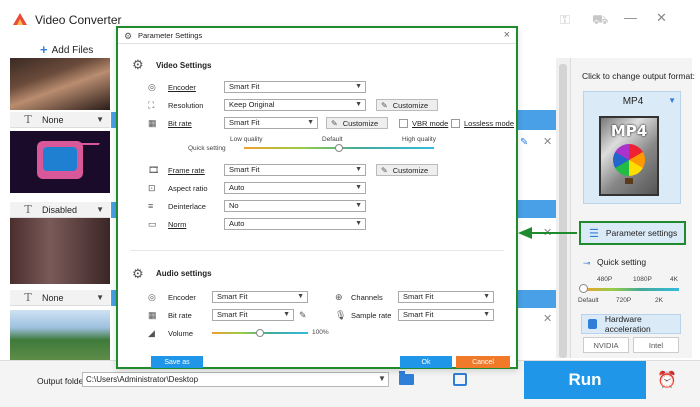 The width and height of the screenshot is (700, 407). Describe the element at coordinates (20, 19) in the screenshot. I see `app-logo-icon` at that location.